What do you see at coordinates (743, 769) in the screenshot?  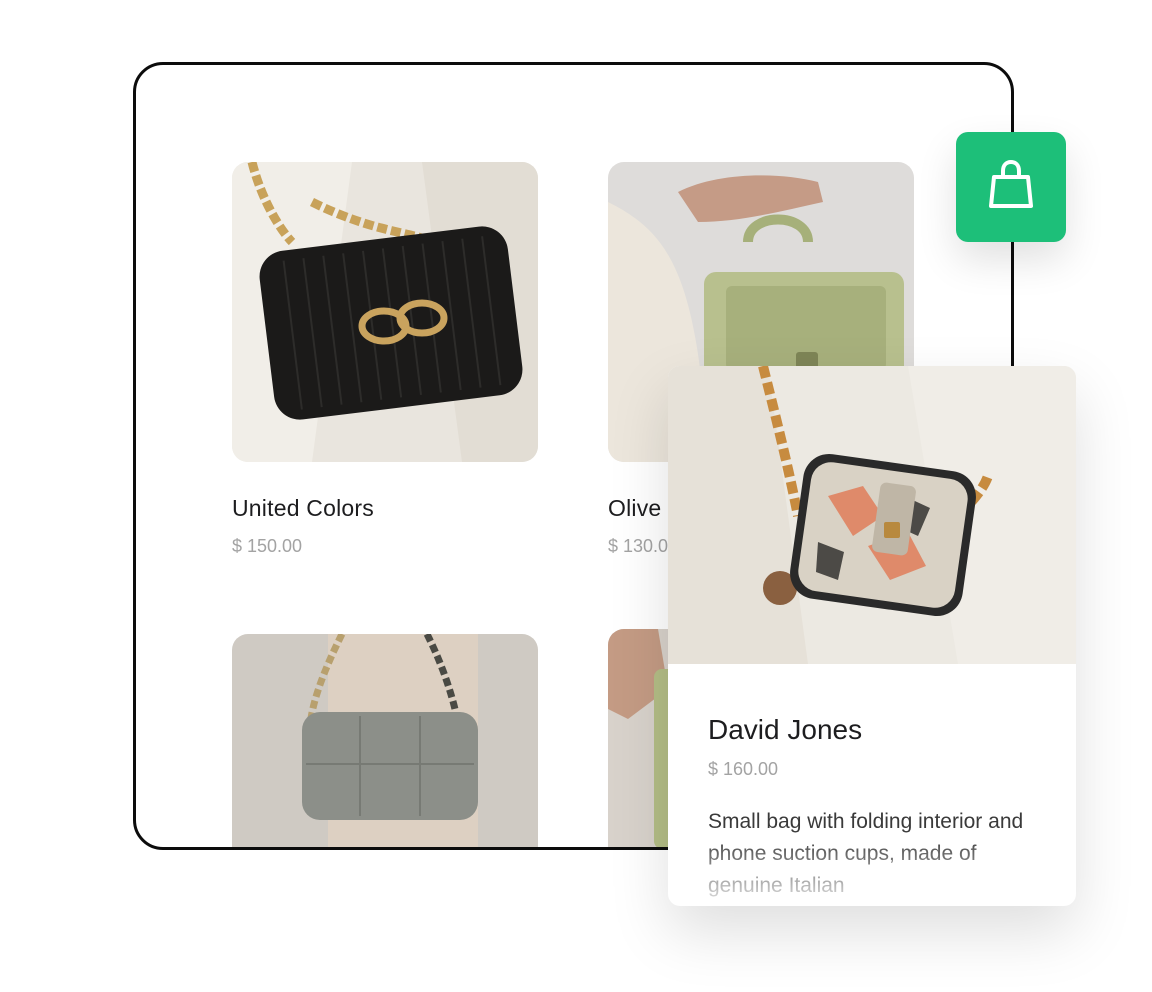 I see `detail-price: $ 160.00` at bounding box center [743, 769].